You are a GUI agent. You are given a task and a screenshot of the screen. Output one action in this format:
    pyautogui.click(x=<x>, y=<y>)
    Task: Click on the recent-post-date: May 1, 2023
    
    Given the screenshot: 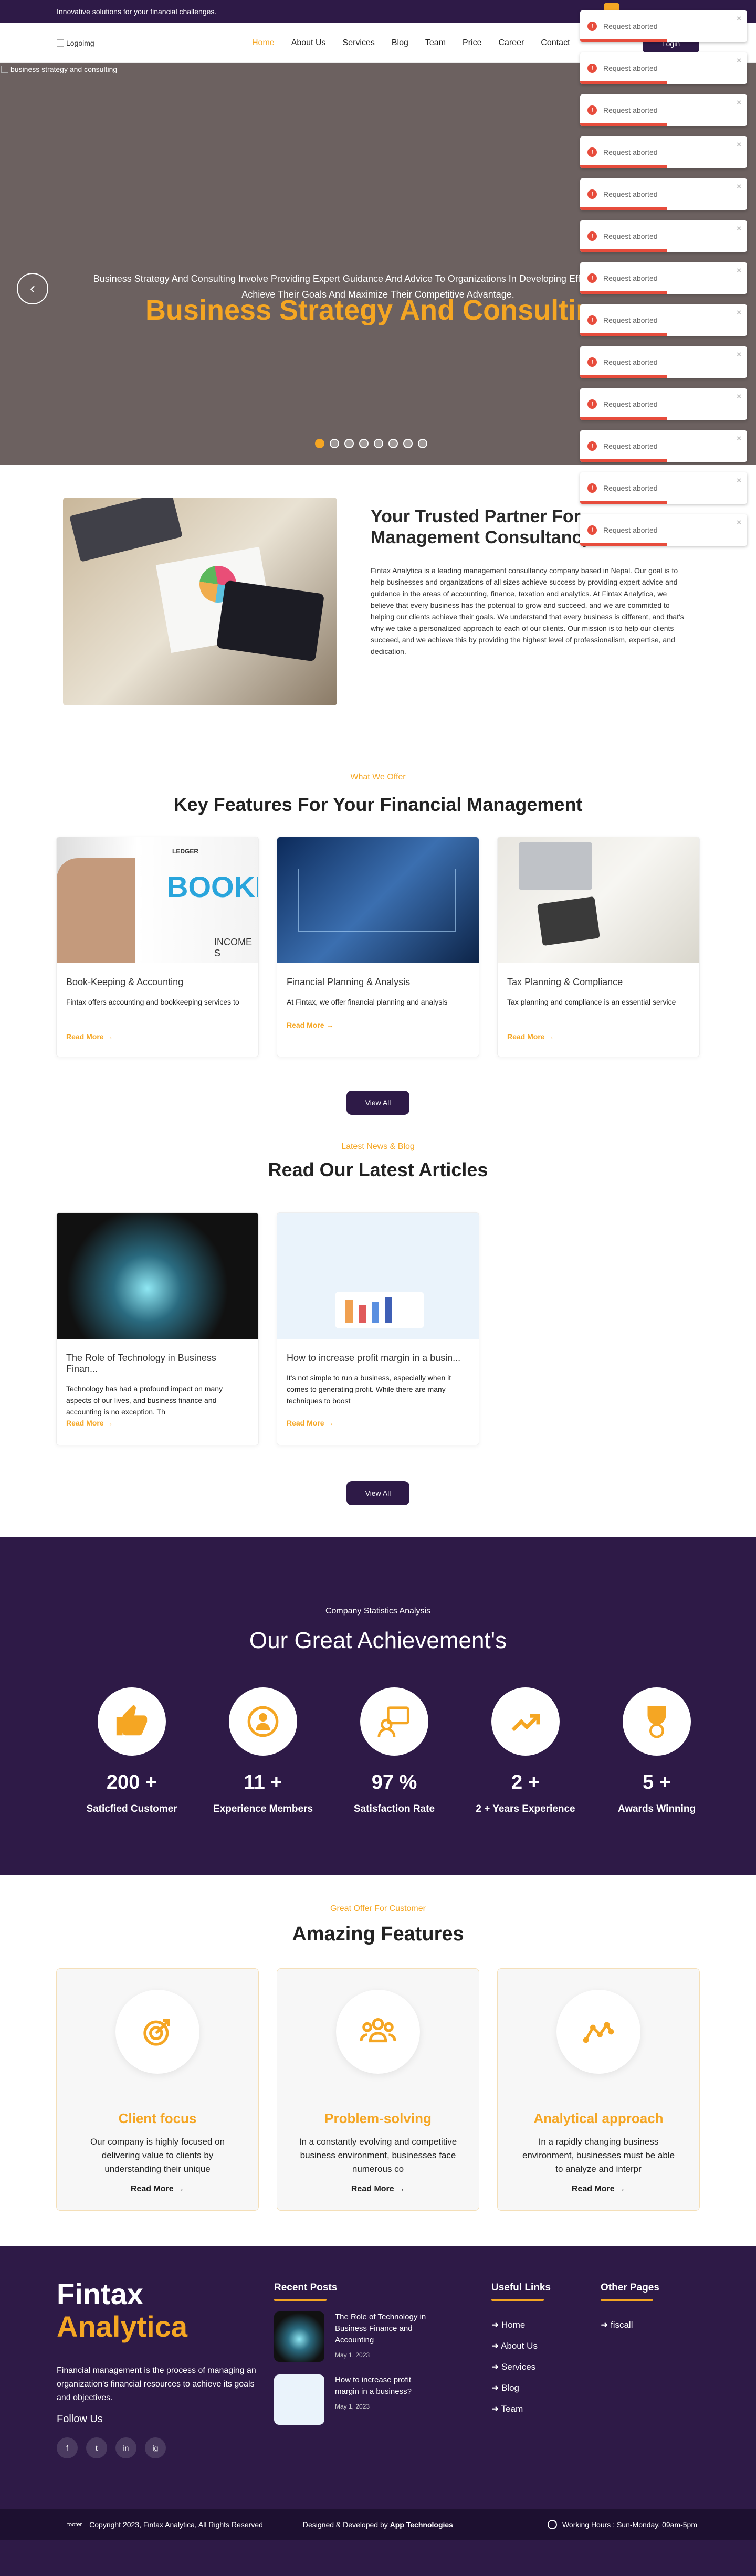 What is the action you would take?
    pyautogui.click(x=352, y=2355)
    